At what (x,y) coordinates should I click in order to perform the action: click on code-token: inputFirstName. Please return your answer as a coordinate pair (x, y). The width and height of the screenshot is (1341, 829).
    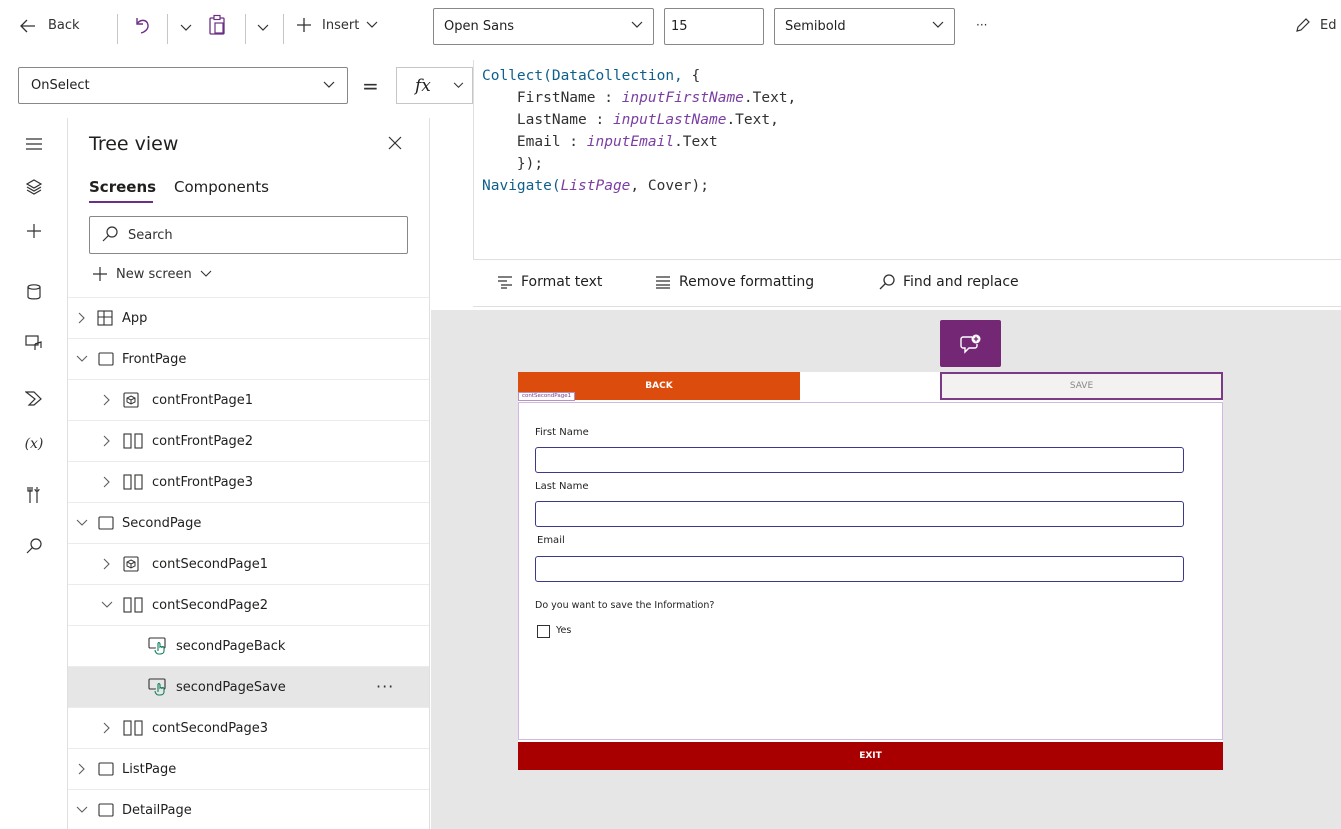
    Looking at the image, I should click on (682, 98).